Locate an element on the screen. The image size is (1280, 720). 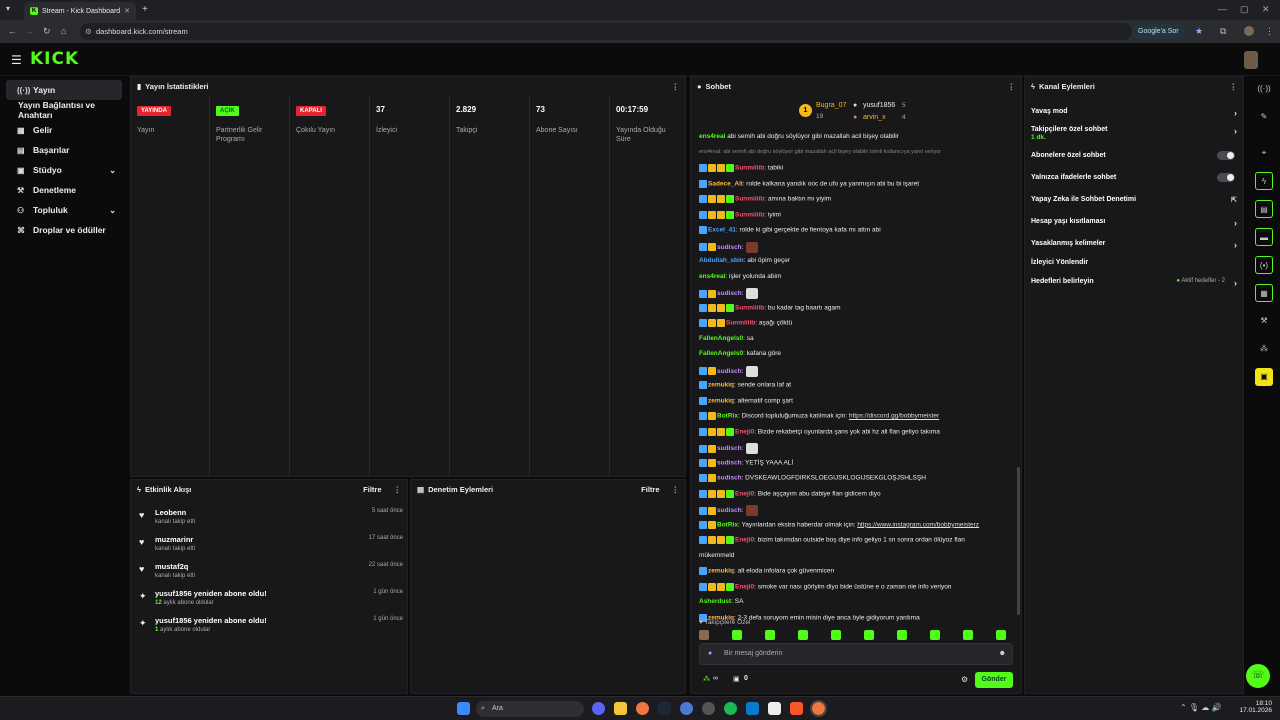
discord-icon is located at coordinates (598, 708).